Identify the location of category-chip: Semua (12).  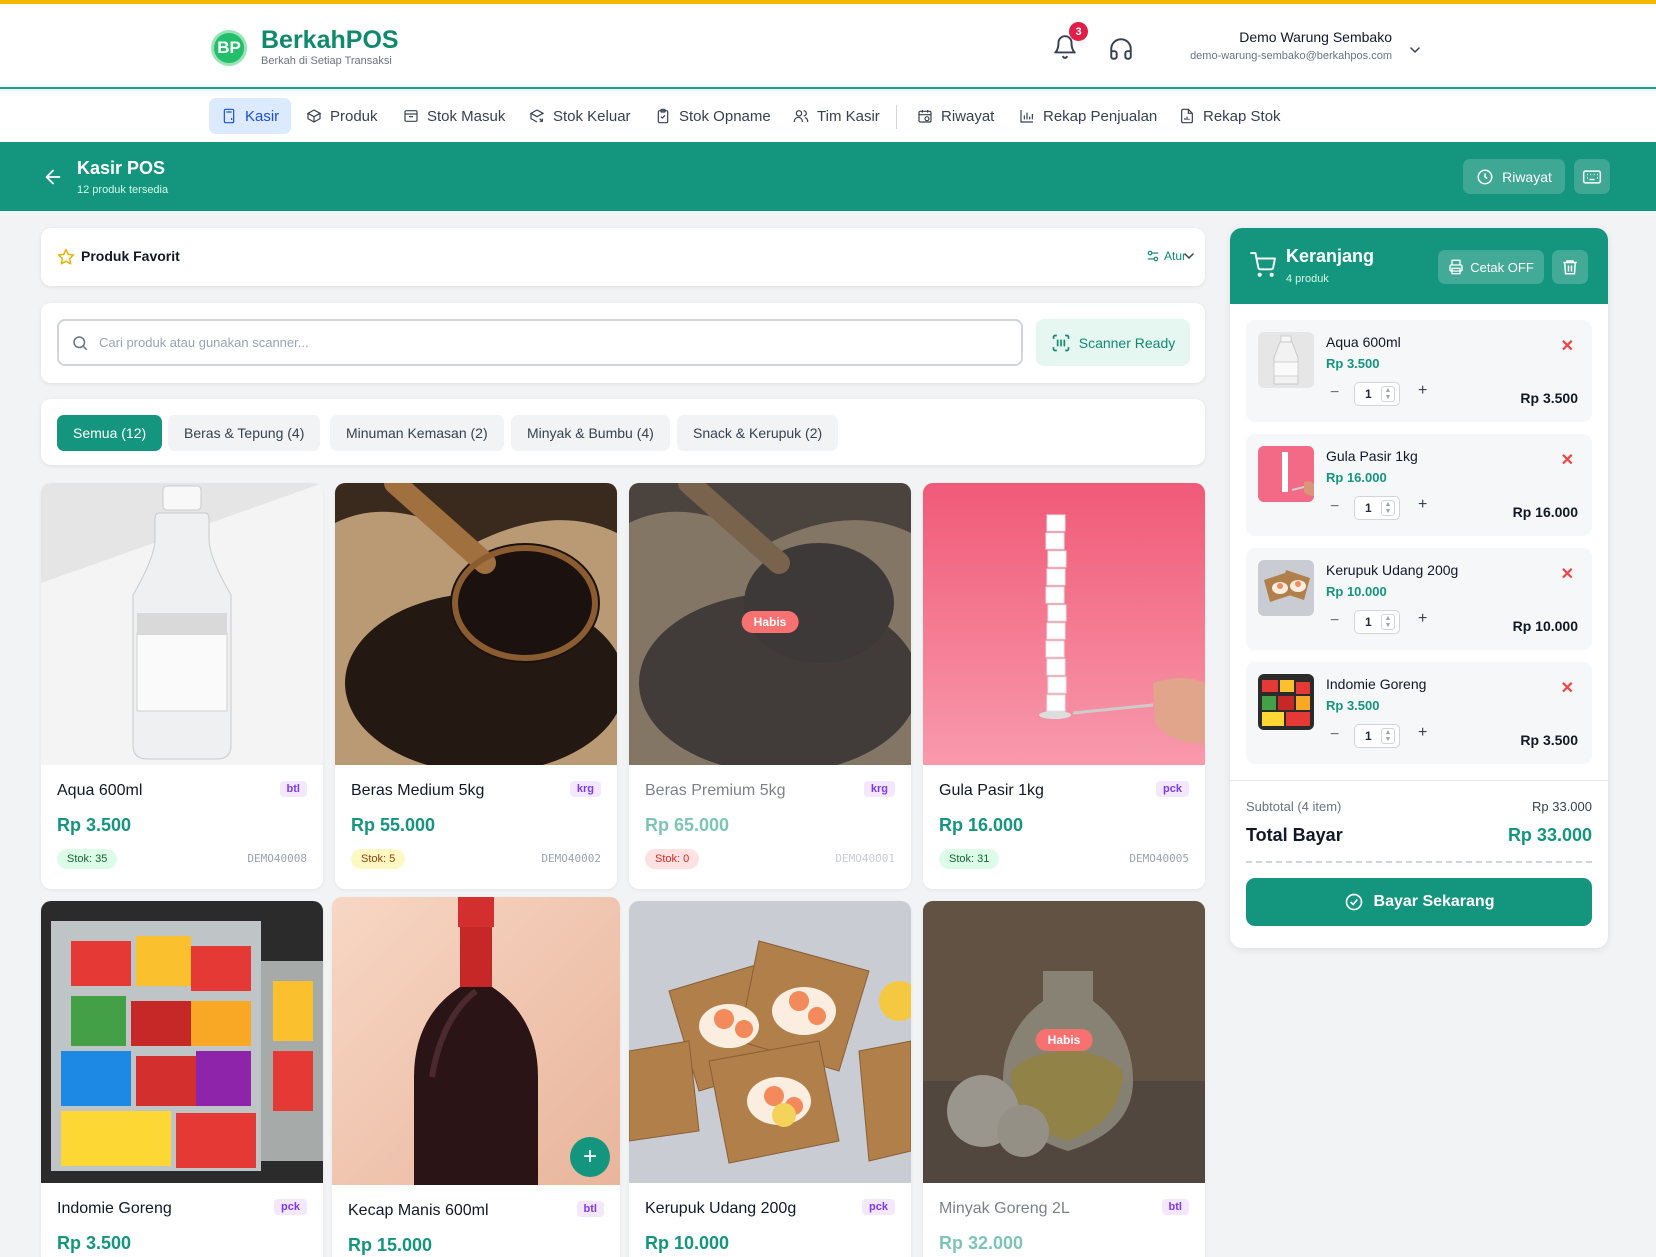
(110, 433).